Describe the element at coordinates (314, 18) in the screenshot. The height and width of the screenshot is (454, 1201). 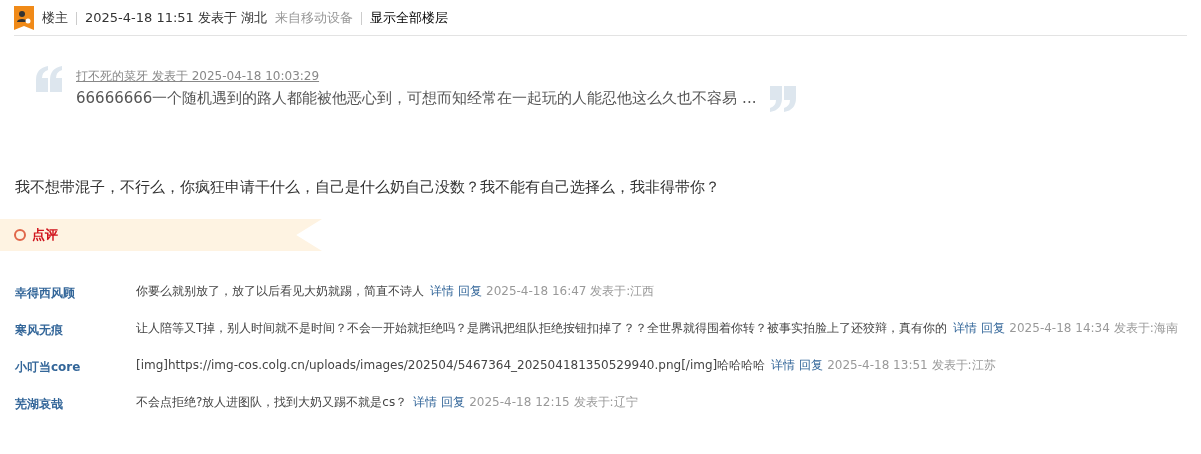
I see `device-label: 来自移动设备` at that location.